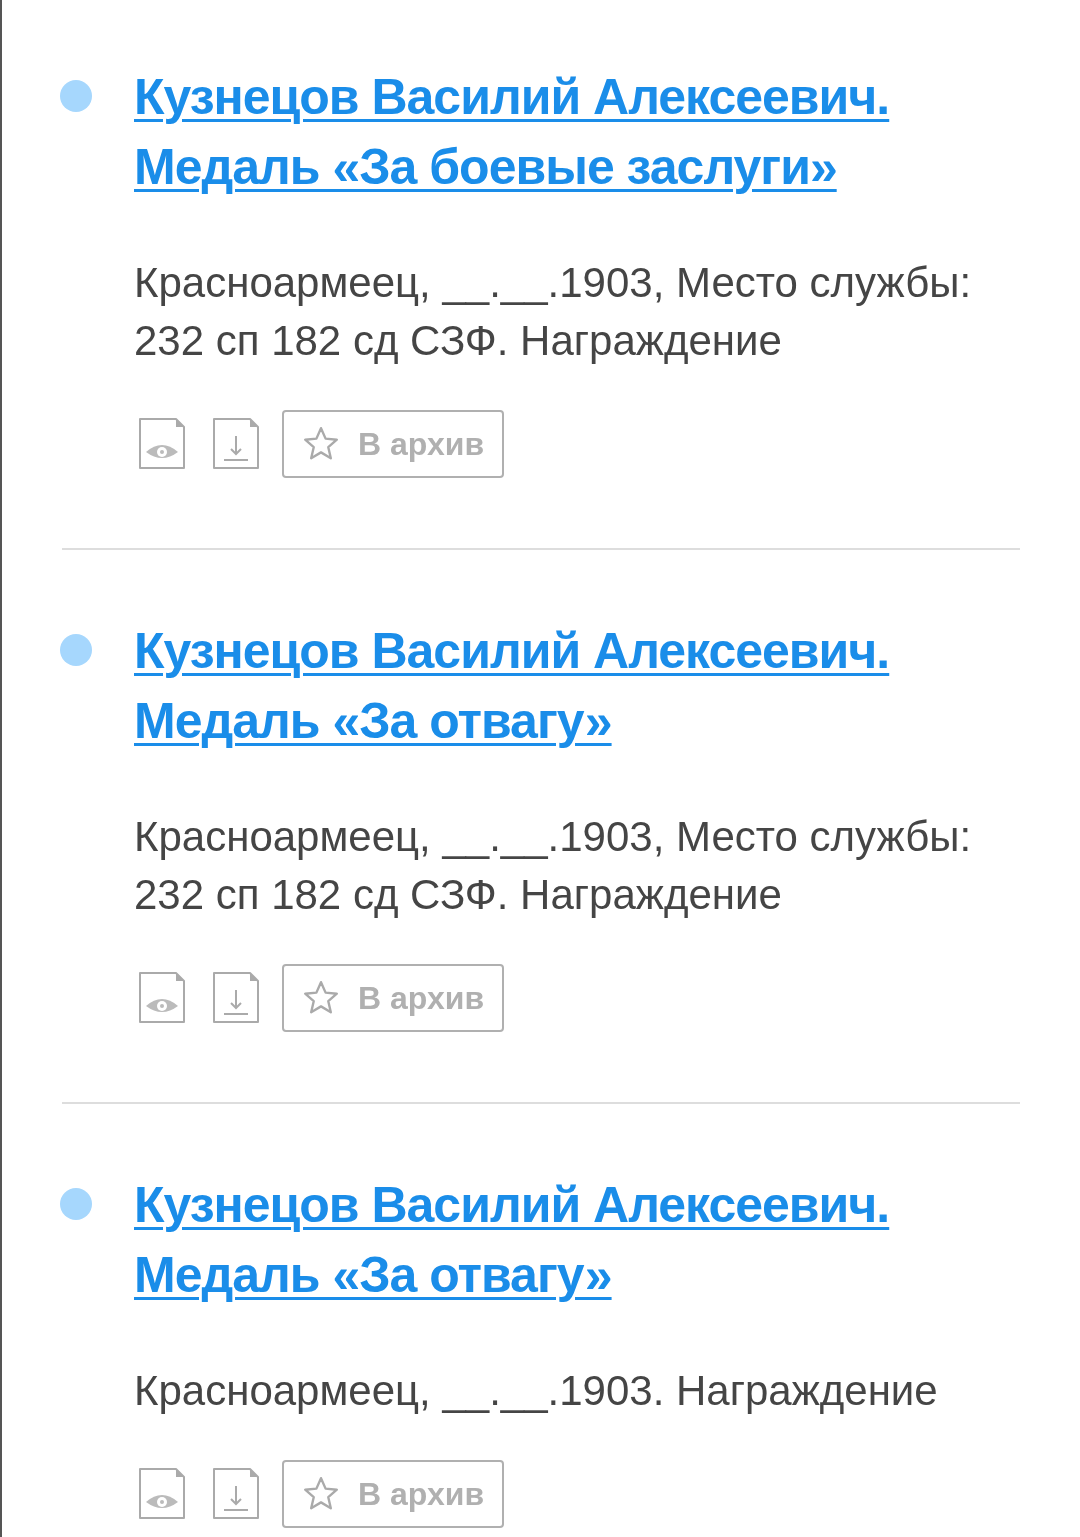 The width and height of the screenshot is (1080, 1537). Describe the element at coordinates (536, 1391) in the screenshot. I see `result-description: Красноармеец, __.__.1903. Награждение` at that location.